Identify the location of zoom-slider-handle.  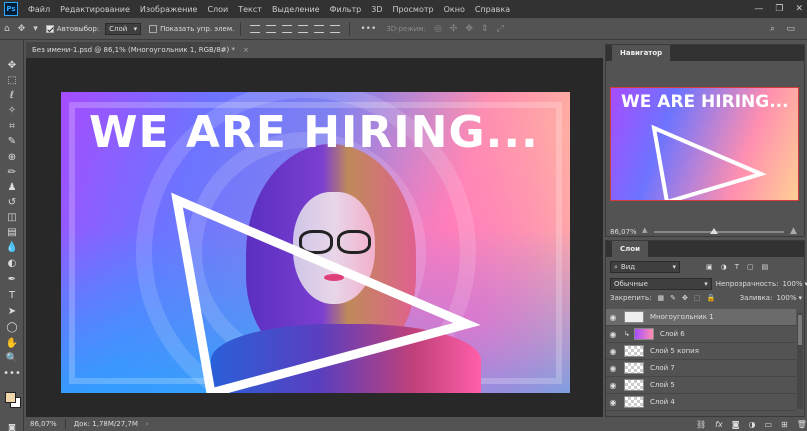
(714, 231).